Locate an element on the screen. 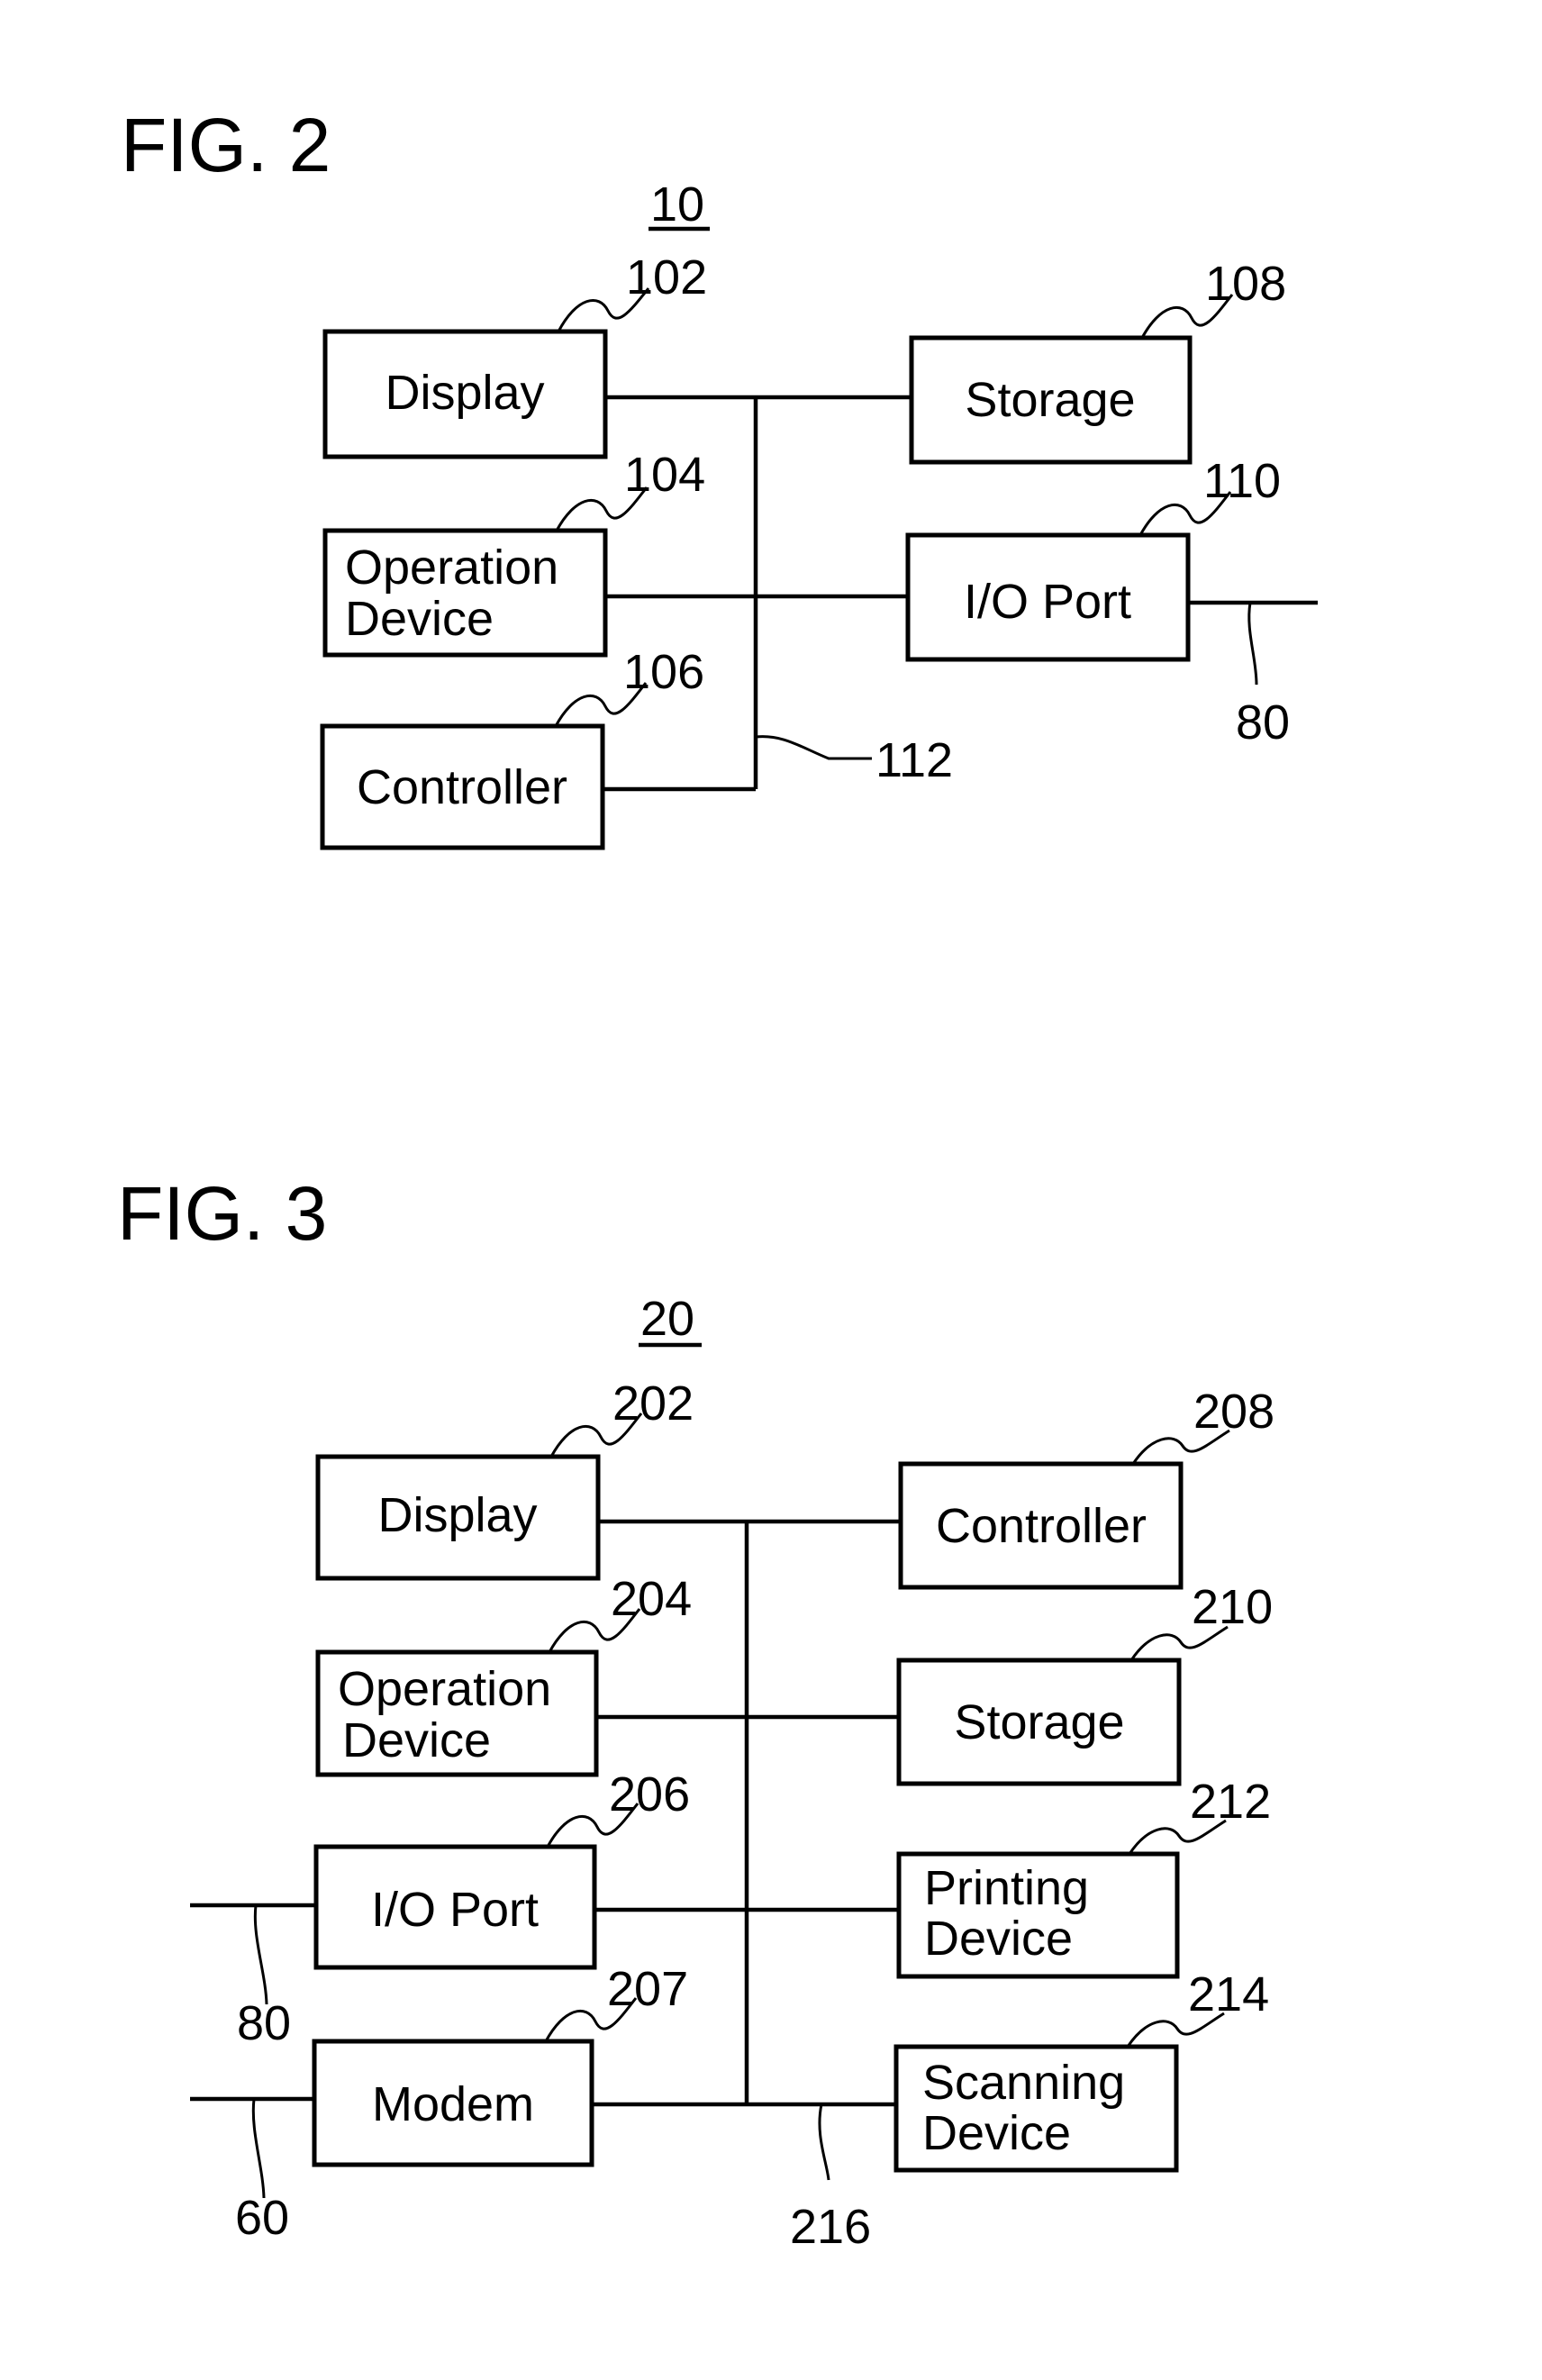 Image resolution: width=1542 pixels, height=2380 pixels. block-ref-number: 106 is located at coordinates (663, 672).